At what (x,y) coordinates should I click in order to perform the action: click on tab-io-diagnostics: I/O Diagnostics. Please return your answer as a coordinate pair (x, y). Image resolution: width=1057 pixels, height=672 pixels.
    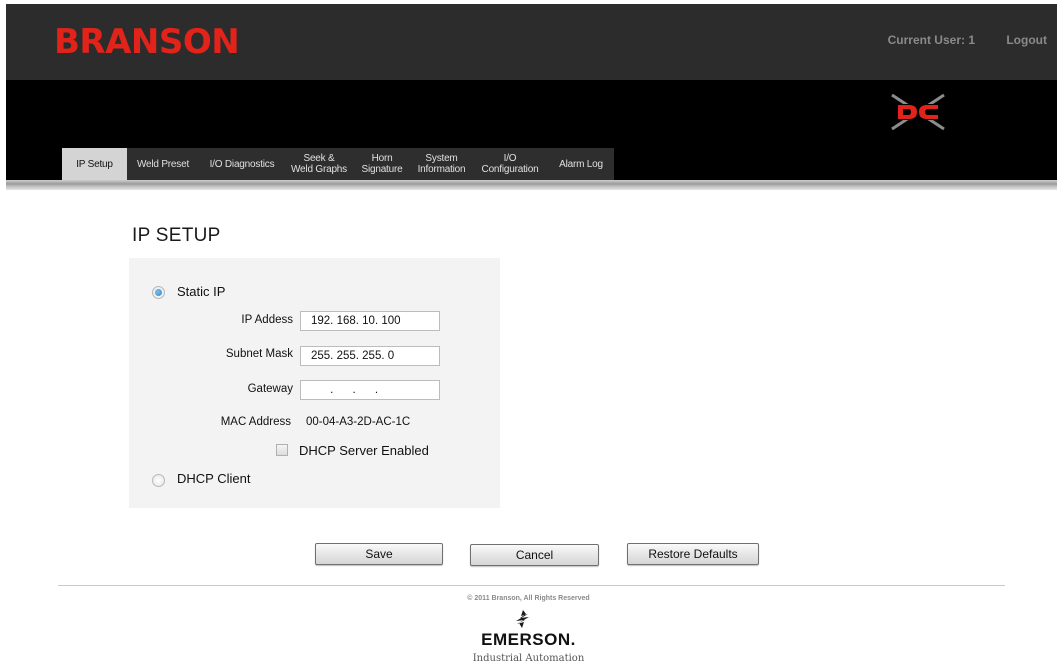
    Looking at the image, I should click on (242, 164).